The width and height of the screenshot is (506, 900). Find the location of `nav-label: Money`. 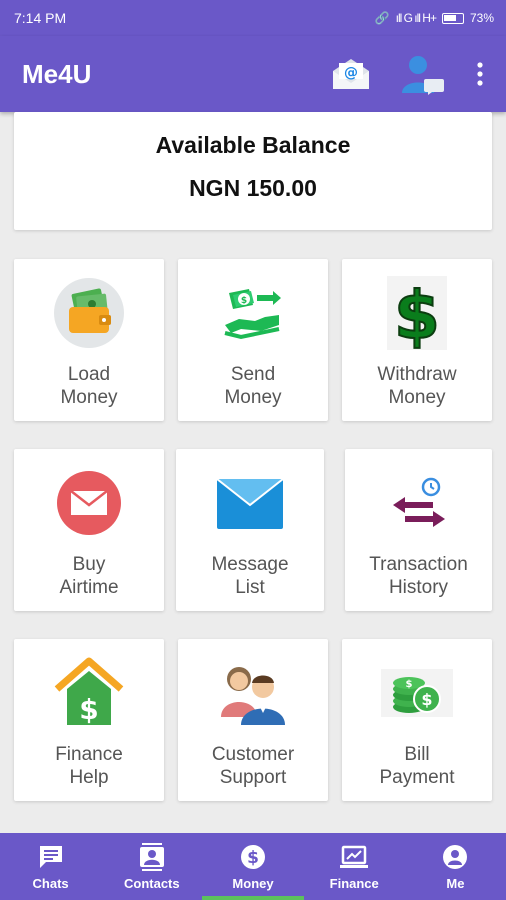

nav-label: Money is located at coordinates (253, 883).